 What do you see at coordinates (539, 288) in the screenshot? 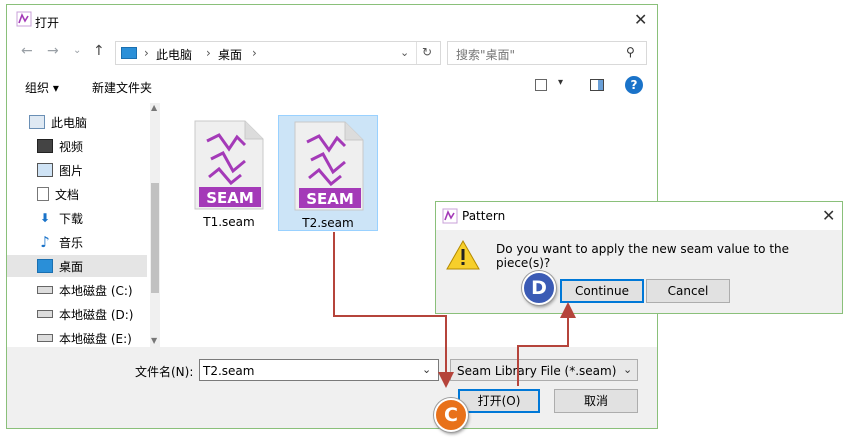
I see `callout-badge-d: D` at bounding box center [539, 288].